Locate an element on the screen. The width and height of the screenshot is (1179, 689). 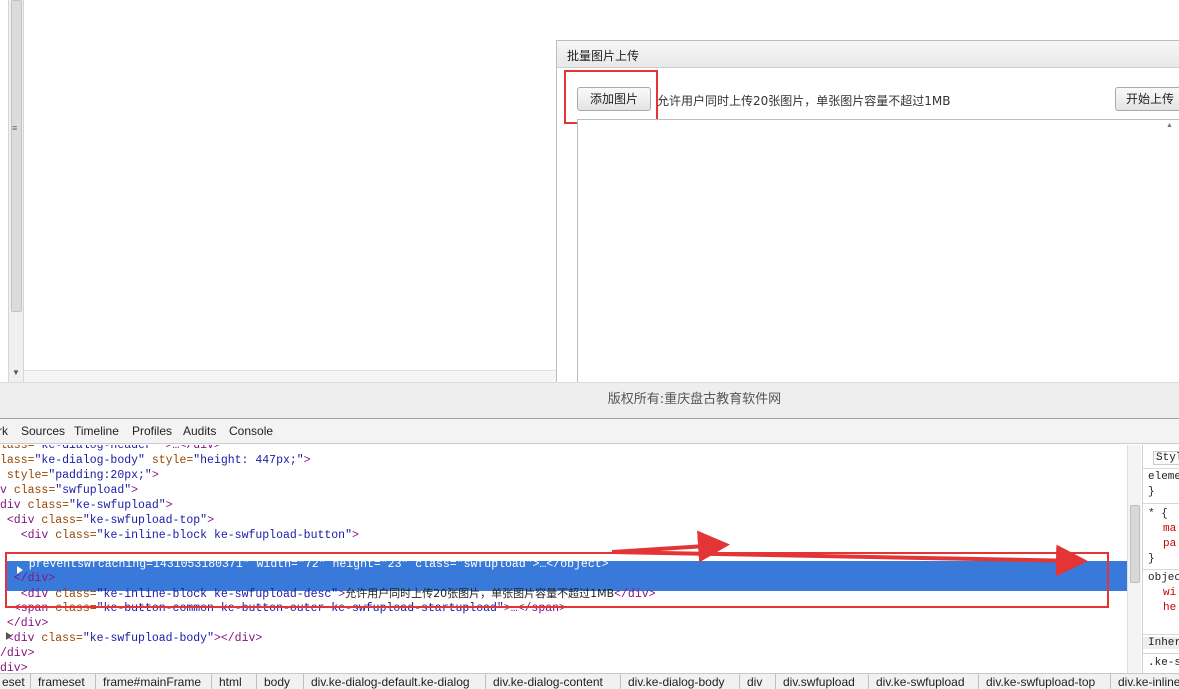
breadcrumb-item: html is located at coordinates (230, 682).